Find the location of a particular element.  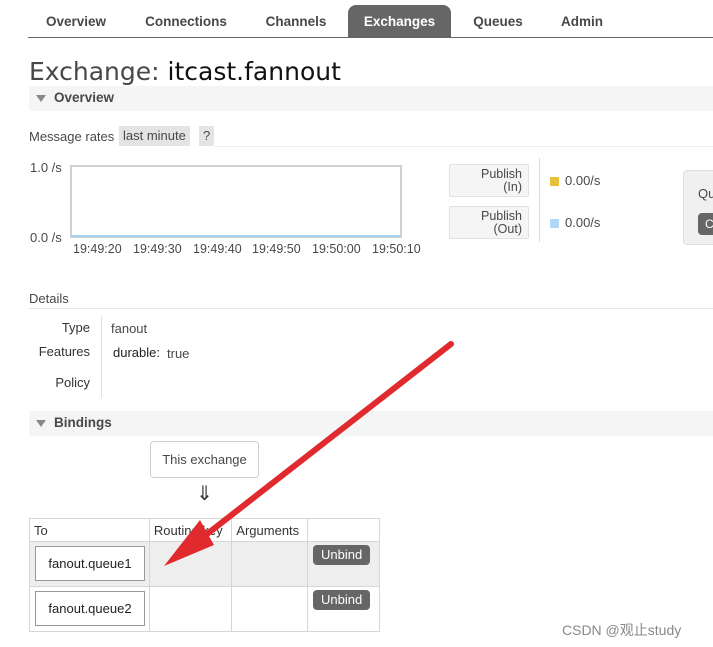

bindings-section-label: Bindings is located at coordinates (83, 422).